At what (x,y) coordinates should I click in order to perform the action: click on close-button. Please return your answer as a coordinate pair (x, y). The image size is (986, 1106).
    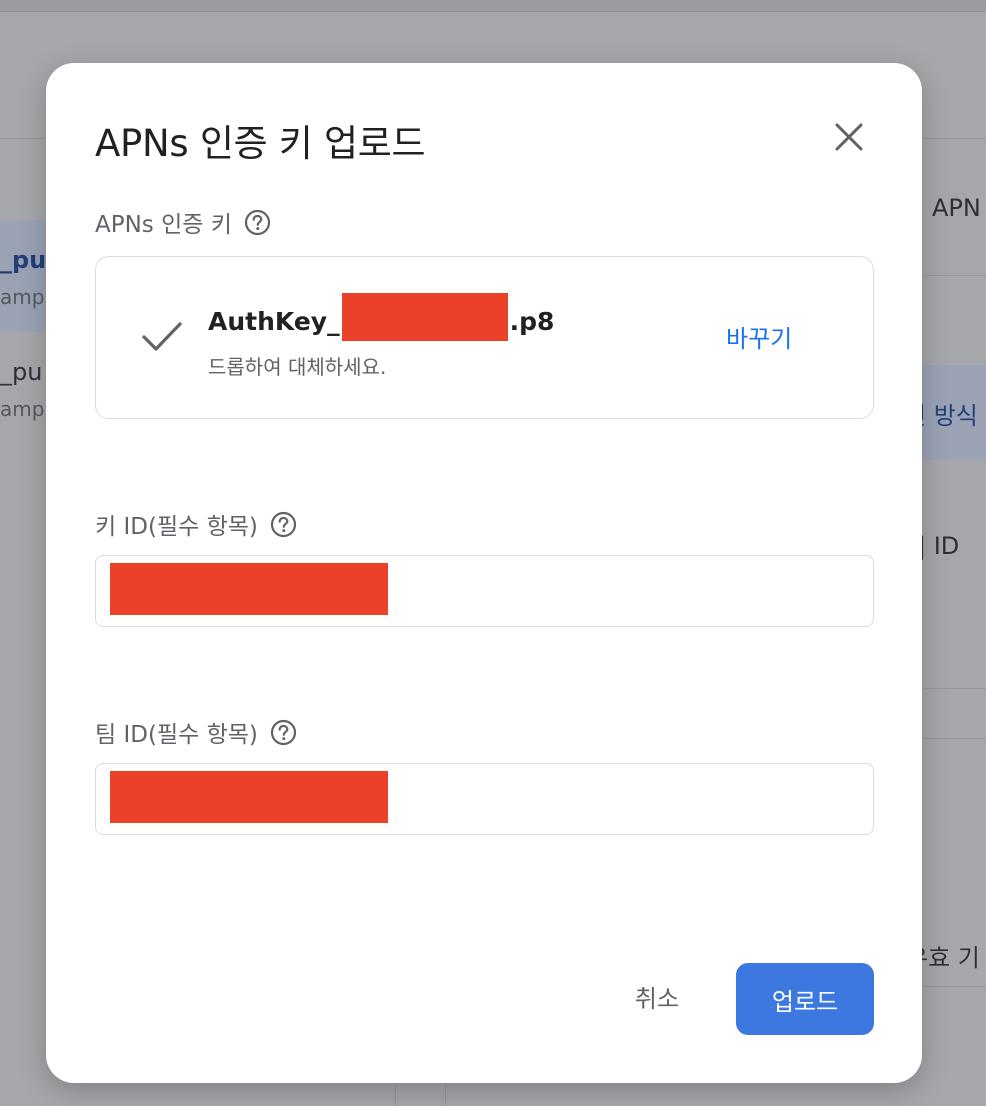
    Looking at the image, I should click on (849, 137).